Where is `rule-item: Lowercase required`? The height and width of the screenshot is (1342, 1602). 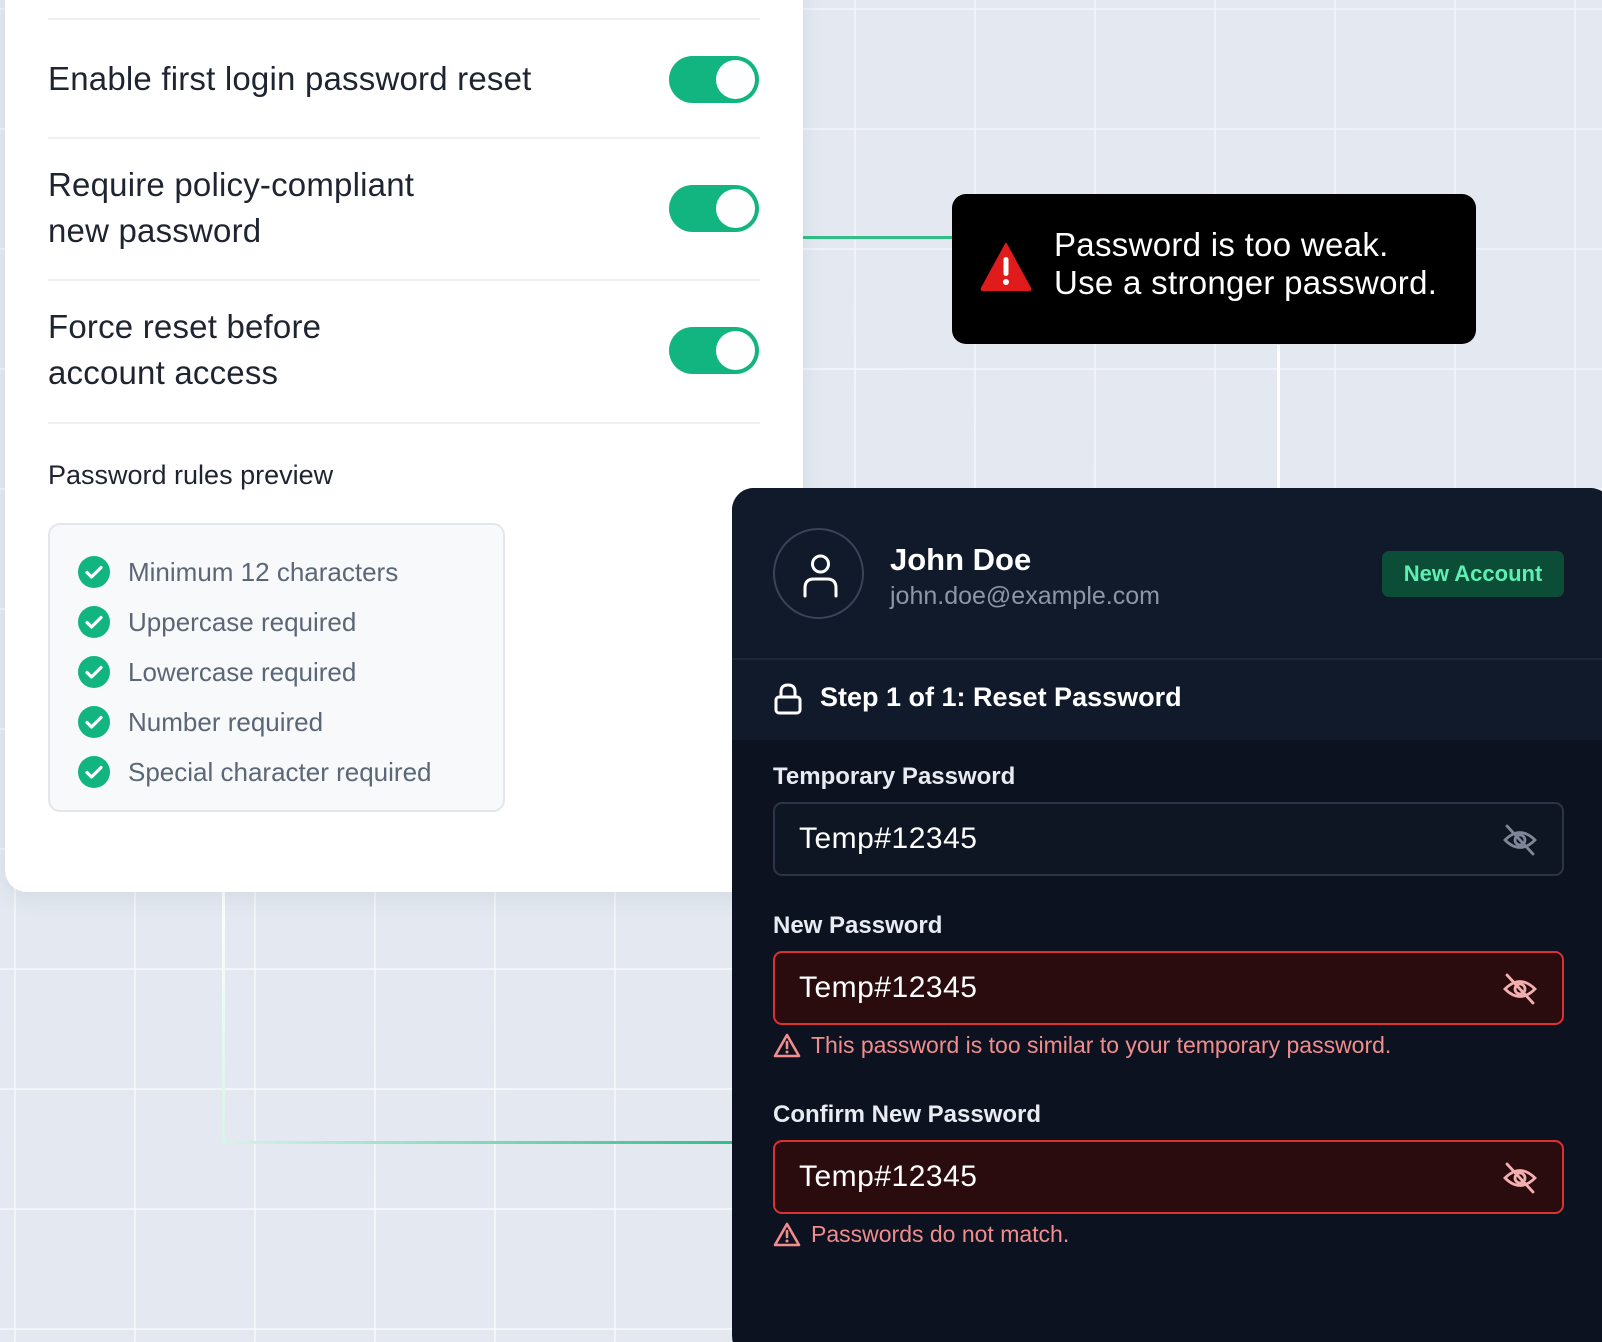
rule-item: Lowercase required is located at coordinates (217, 672).